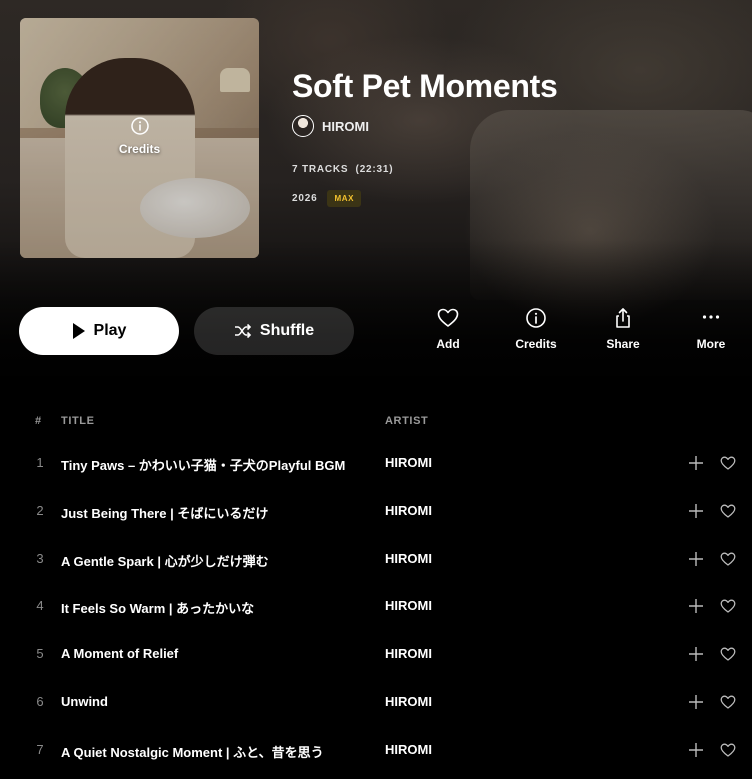 This screenshot has width=752, height=779. I want to click on share-button: Share, so click(623, 330).